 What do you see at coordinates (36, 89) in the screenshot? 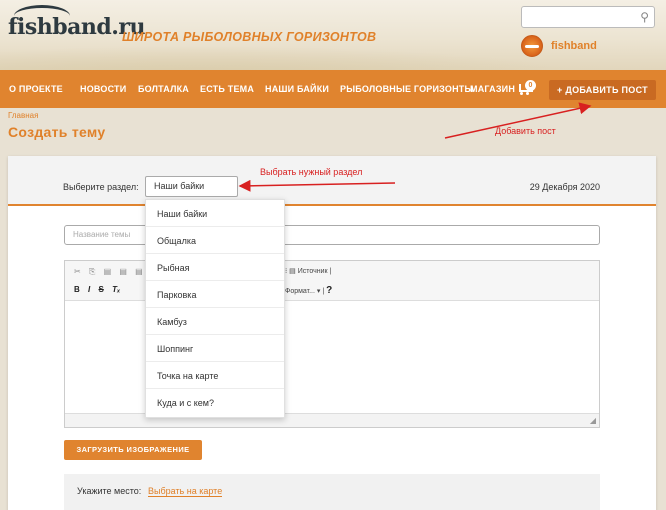
I see `nav-item-about: О ПРОЕКТЕ` at bounding box center [36, 89].